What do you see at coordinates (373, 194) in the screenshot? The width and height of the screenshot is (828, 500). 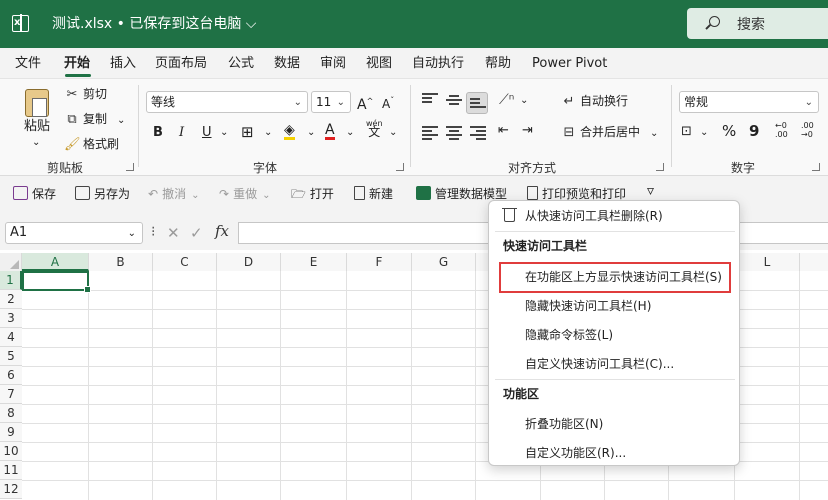 I see `qat-new-button: 新建` at bounding box center [373, 194].